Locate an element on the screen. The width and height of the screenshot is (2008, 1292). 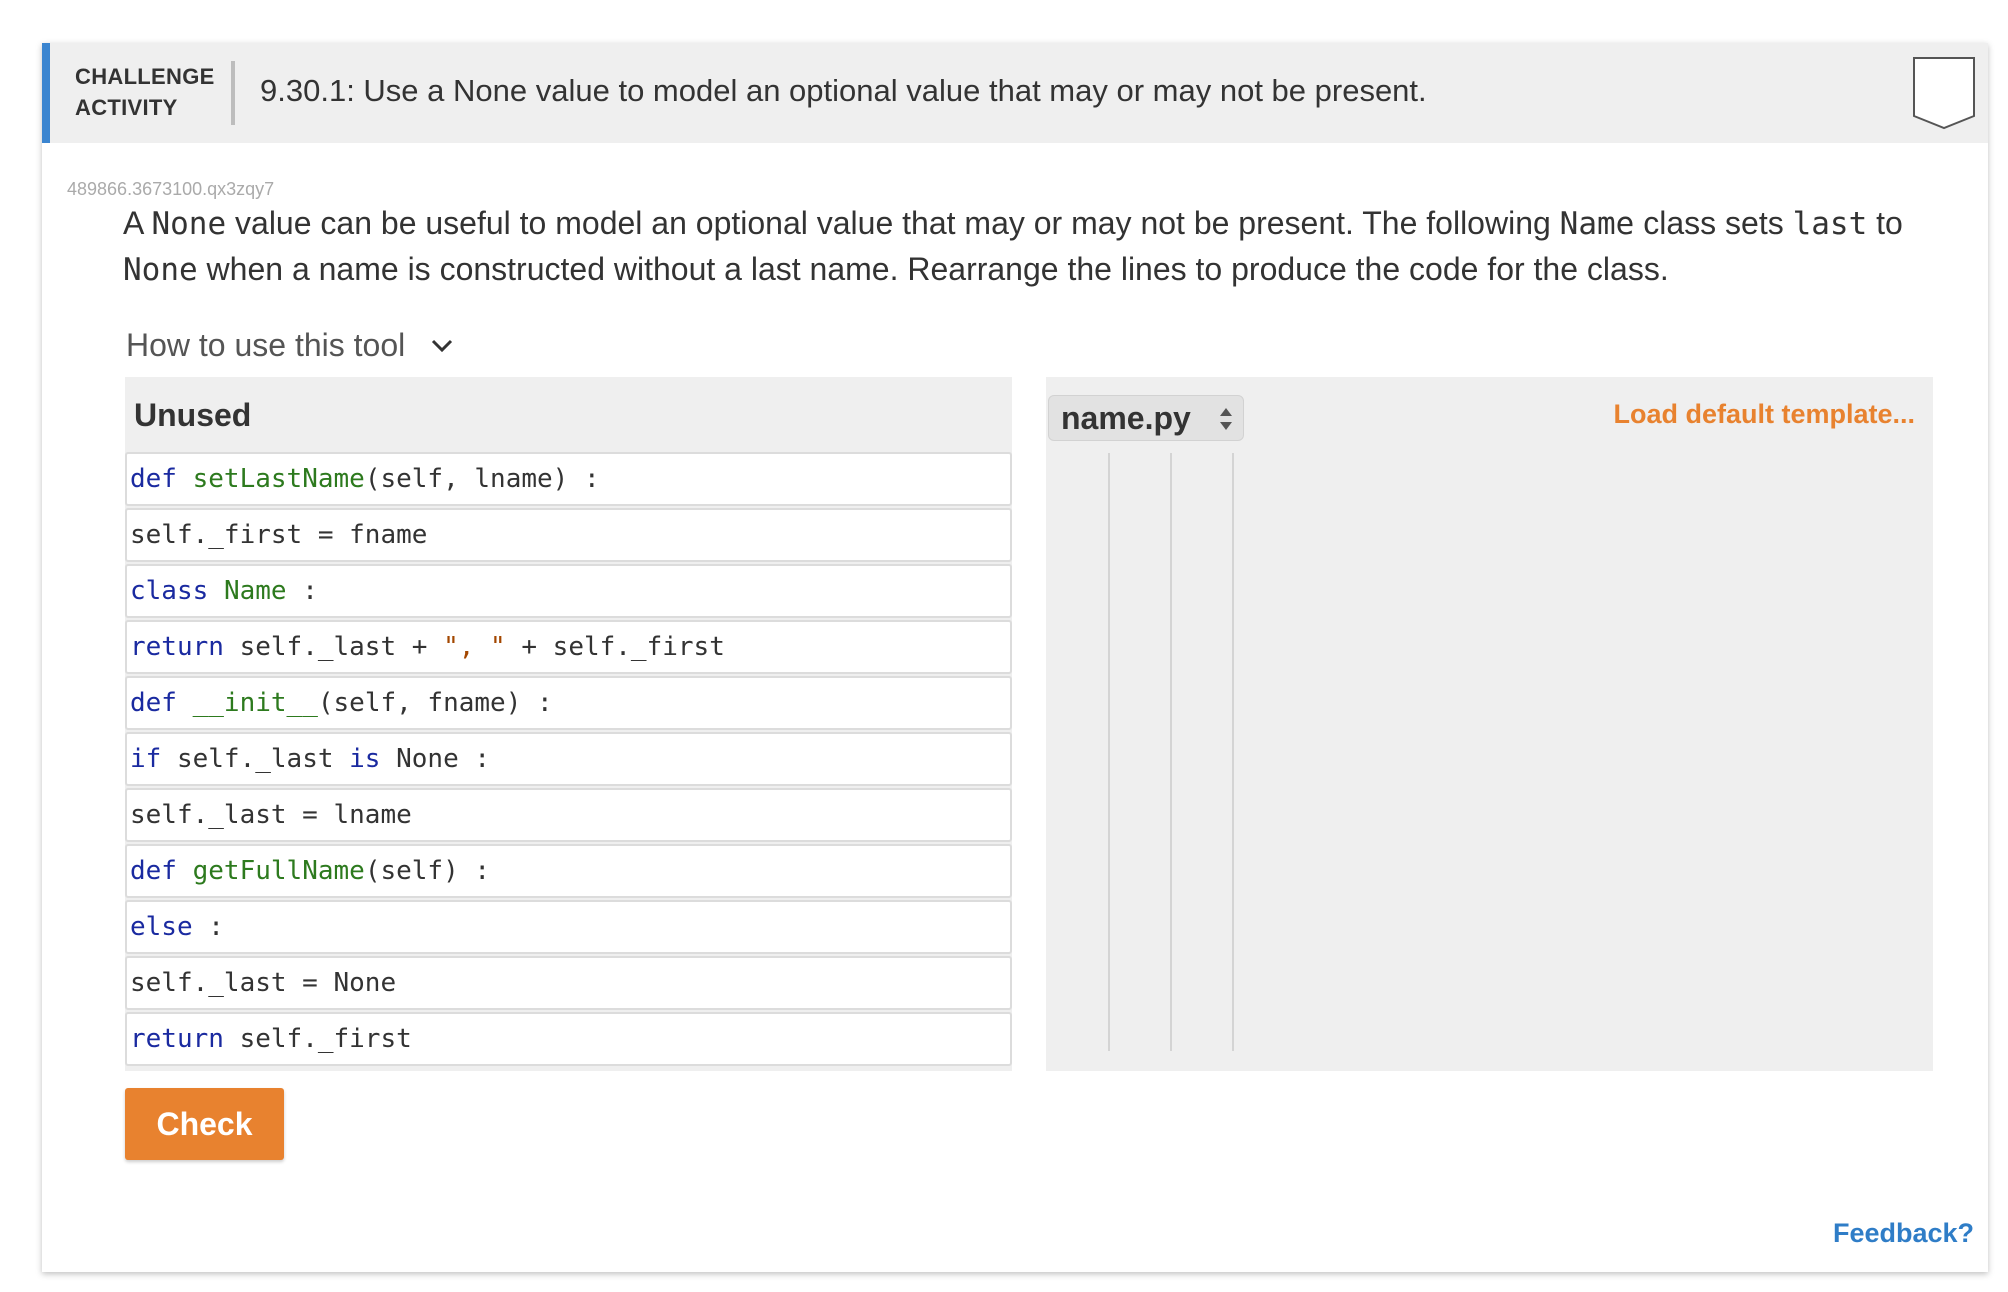
code-block-def-getfullname: def getFullName(self) : is located at coordinates (568, 871).